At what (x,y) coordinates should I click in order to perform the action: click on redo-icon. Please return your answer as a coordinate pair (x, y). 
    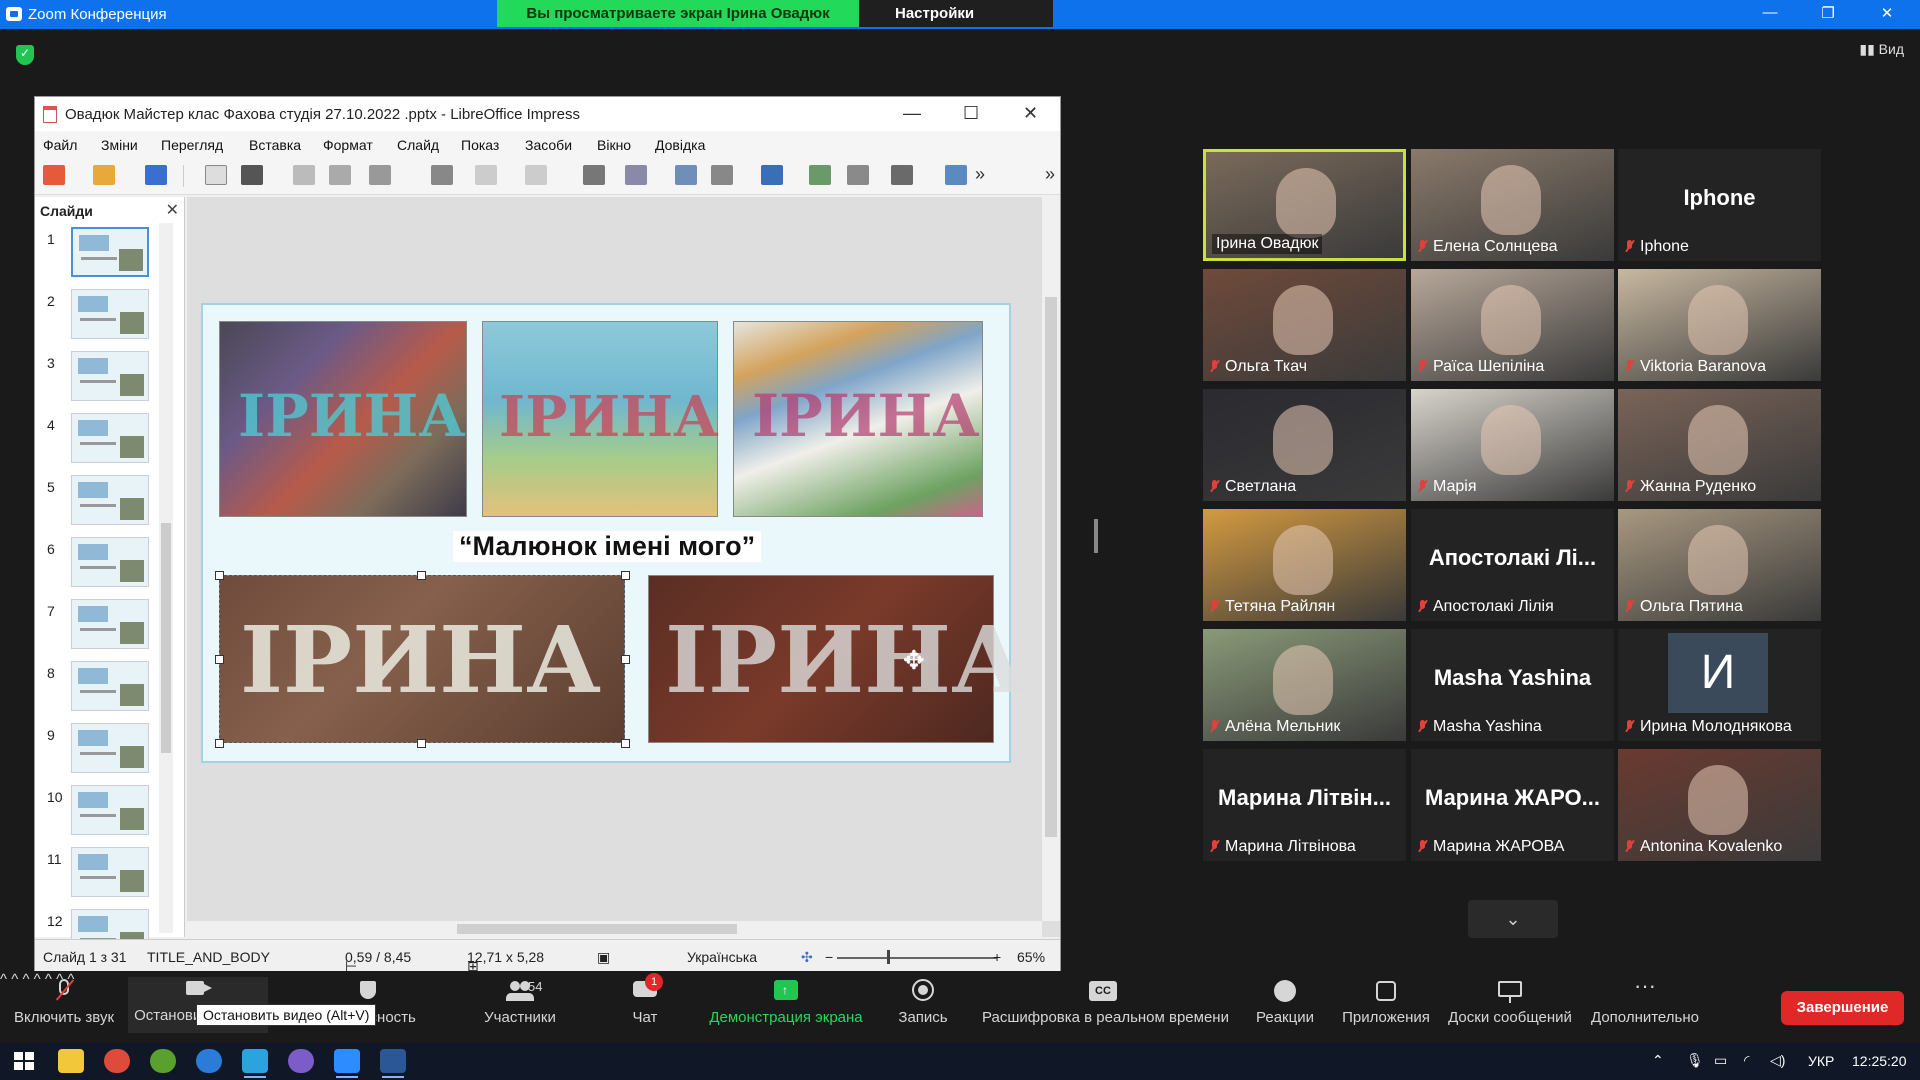
    Looking at the image, I should click on (536, 175).